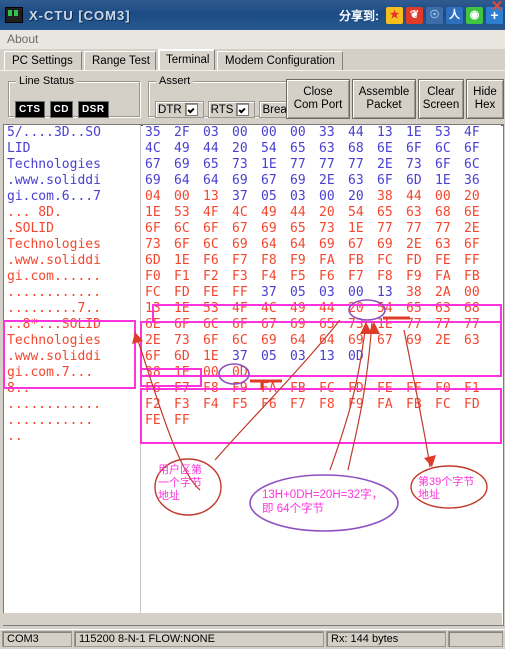 This screenshot has width=505, height=649. What do you see at coordinates (356, 148) in the screenshot?
I see `hex-byte: 68` at bounding box center [356, 148].